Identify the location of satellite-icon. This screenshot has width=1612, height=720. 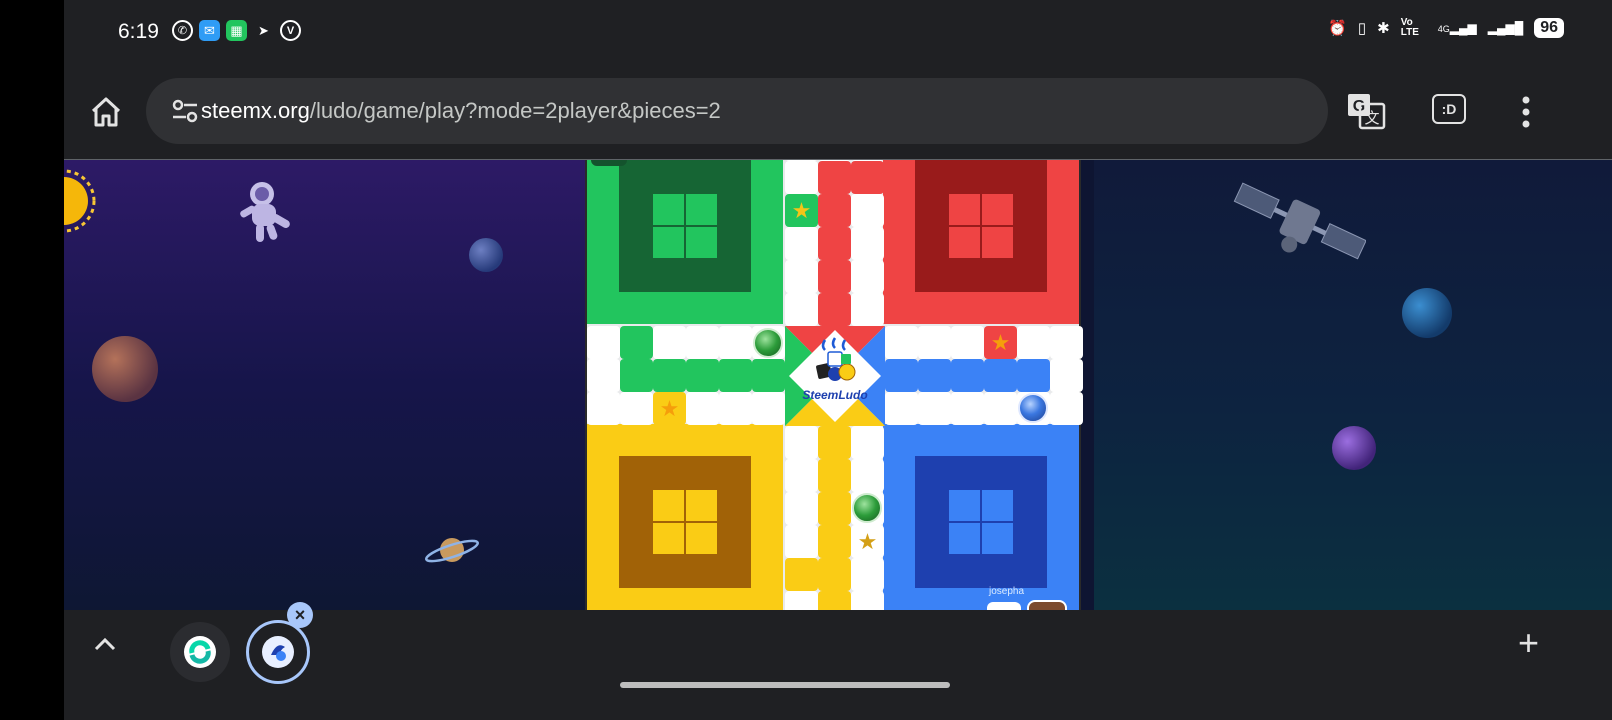
(1299, 221).